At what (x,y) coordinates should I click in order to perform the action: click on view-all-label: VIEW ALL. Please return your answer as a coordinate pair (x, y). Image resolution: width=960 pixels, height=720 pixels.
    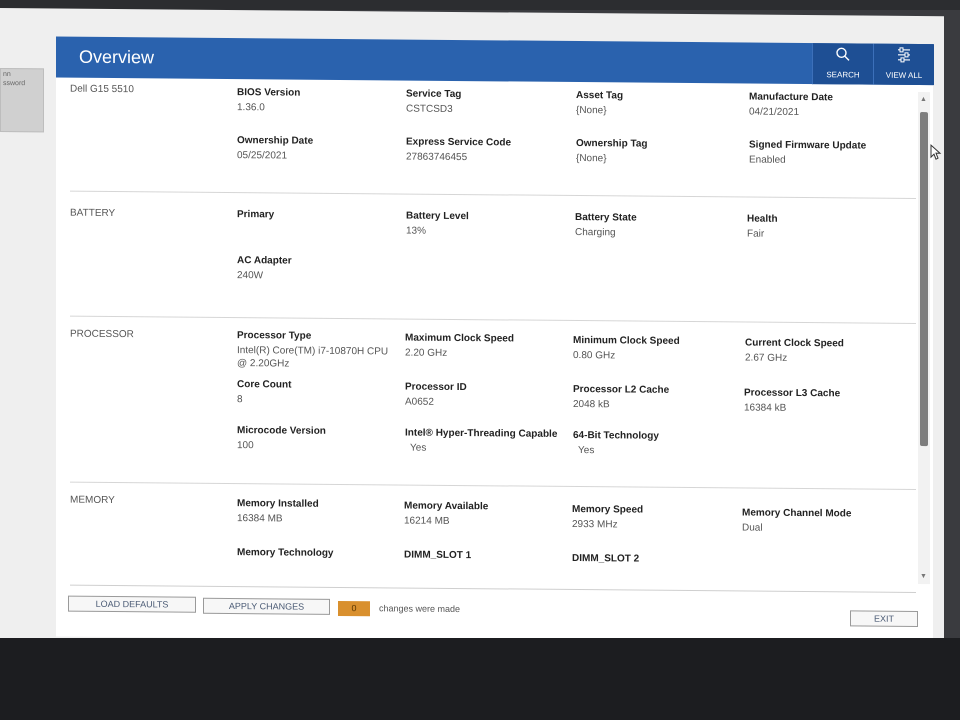
    Looking at the image, I should click on (904, 75).